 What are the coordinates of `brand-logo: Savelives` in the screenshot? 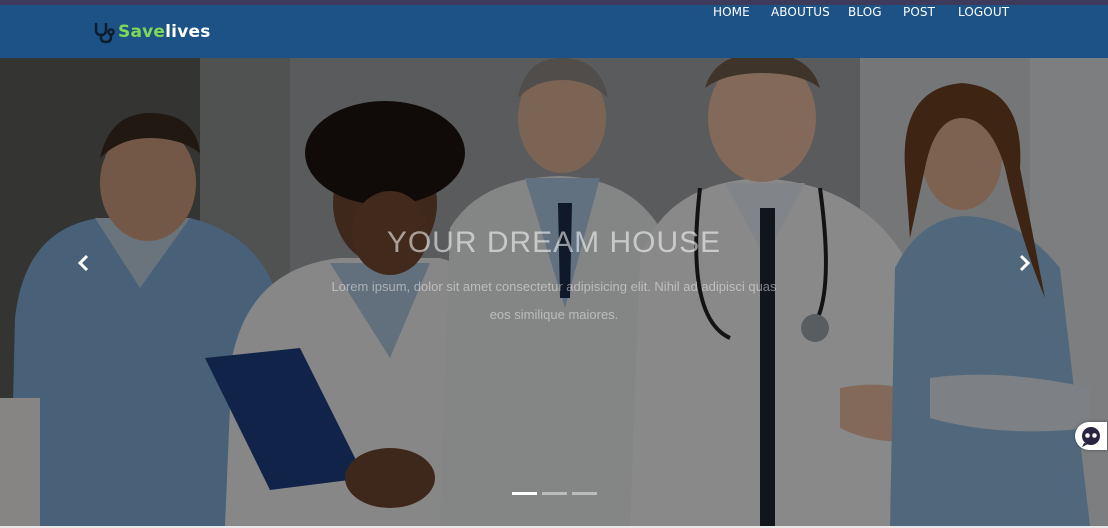 It's located at (151, 32).